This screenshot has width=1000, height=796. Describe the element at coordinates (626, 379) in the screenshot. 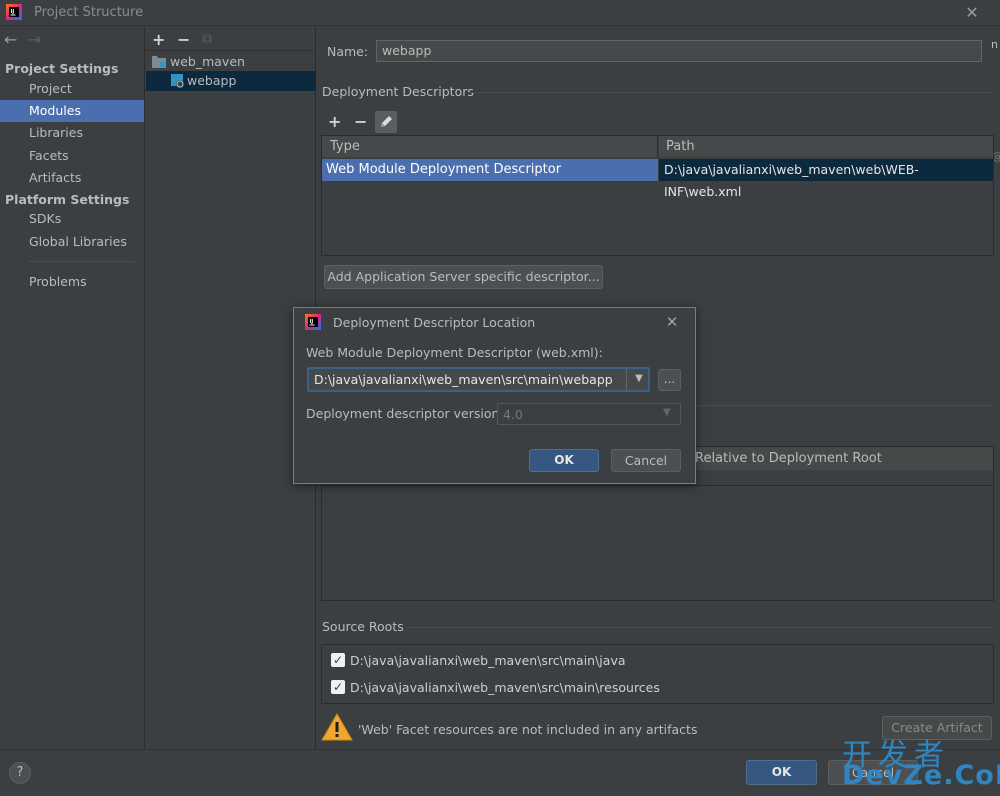

I see `combo-divider` at that location.